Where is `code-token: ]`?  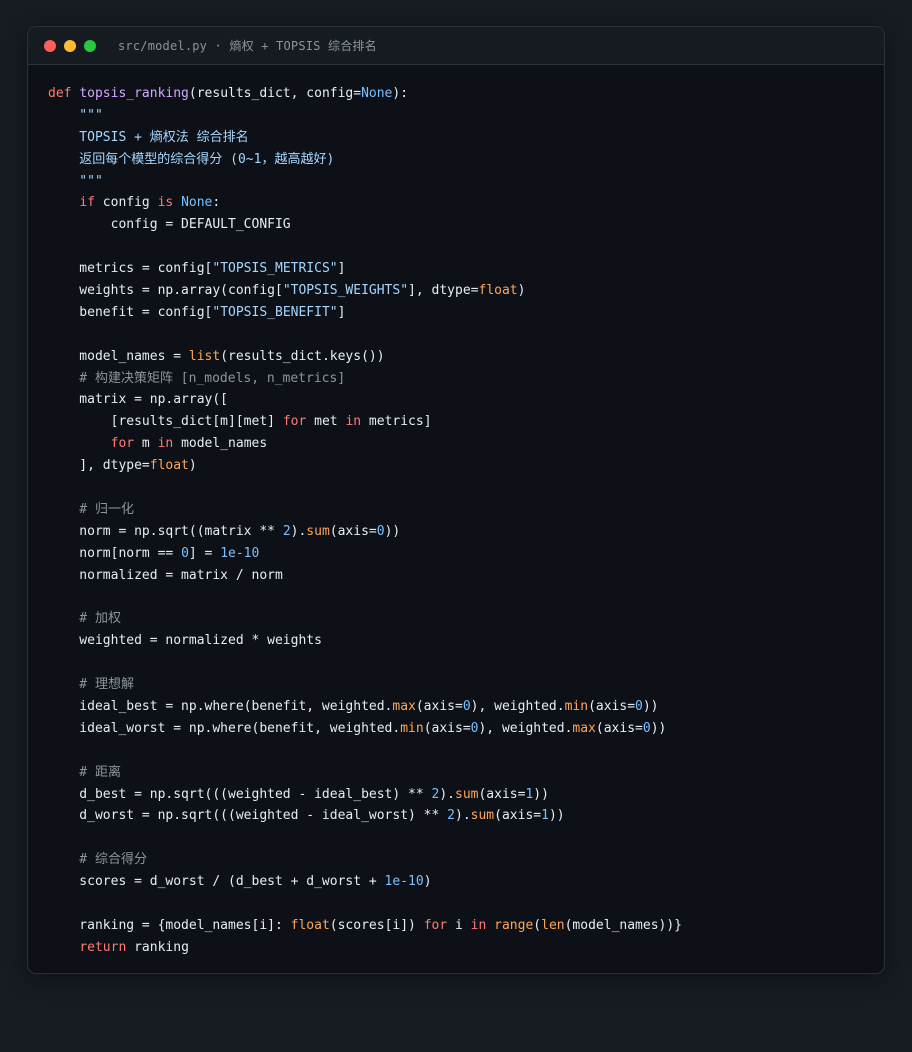 code-token: ] is located at coordinates (341, 312).